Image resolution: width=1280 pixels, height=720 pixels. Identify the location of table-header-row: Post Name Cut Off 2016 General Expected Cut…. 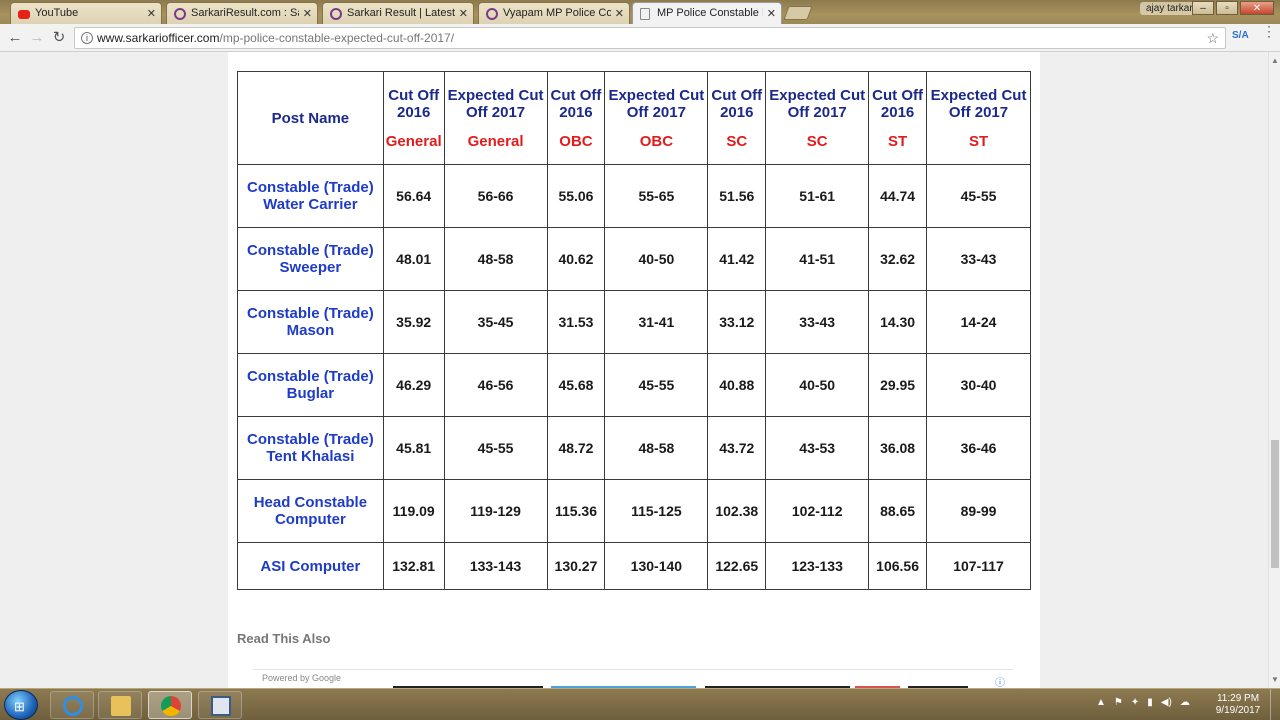
(634, 118).